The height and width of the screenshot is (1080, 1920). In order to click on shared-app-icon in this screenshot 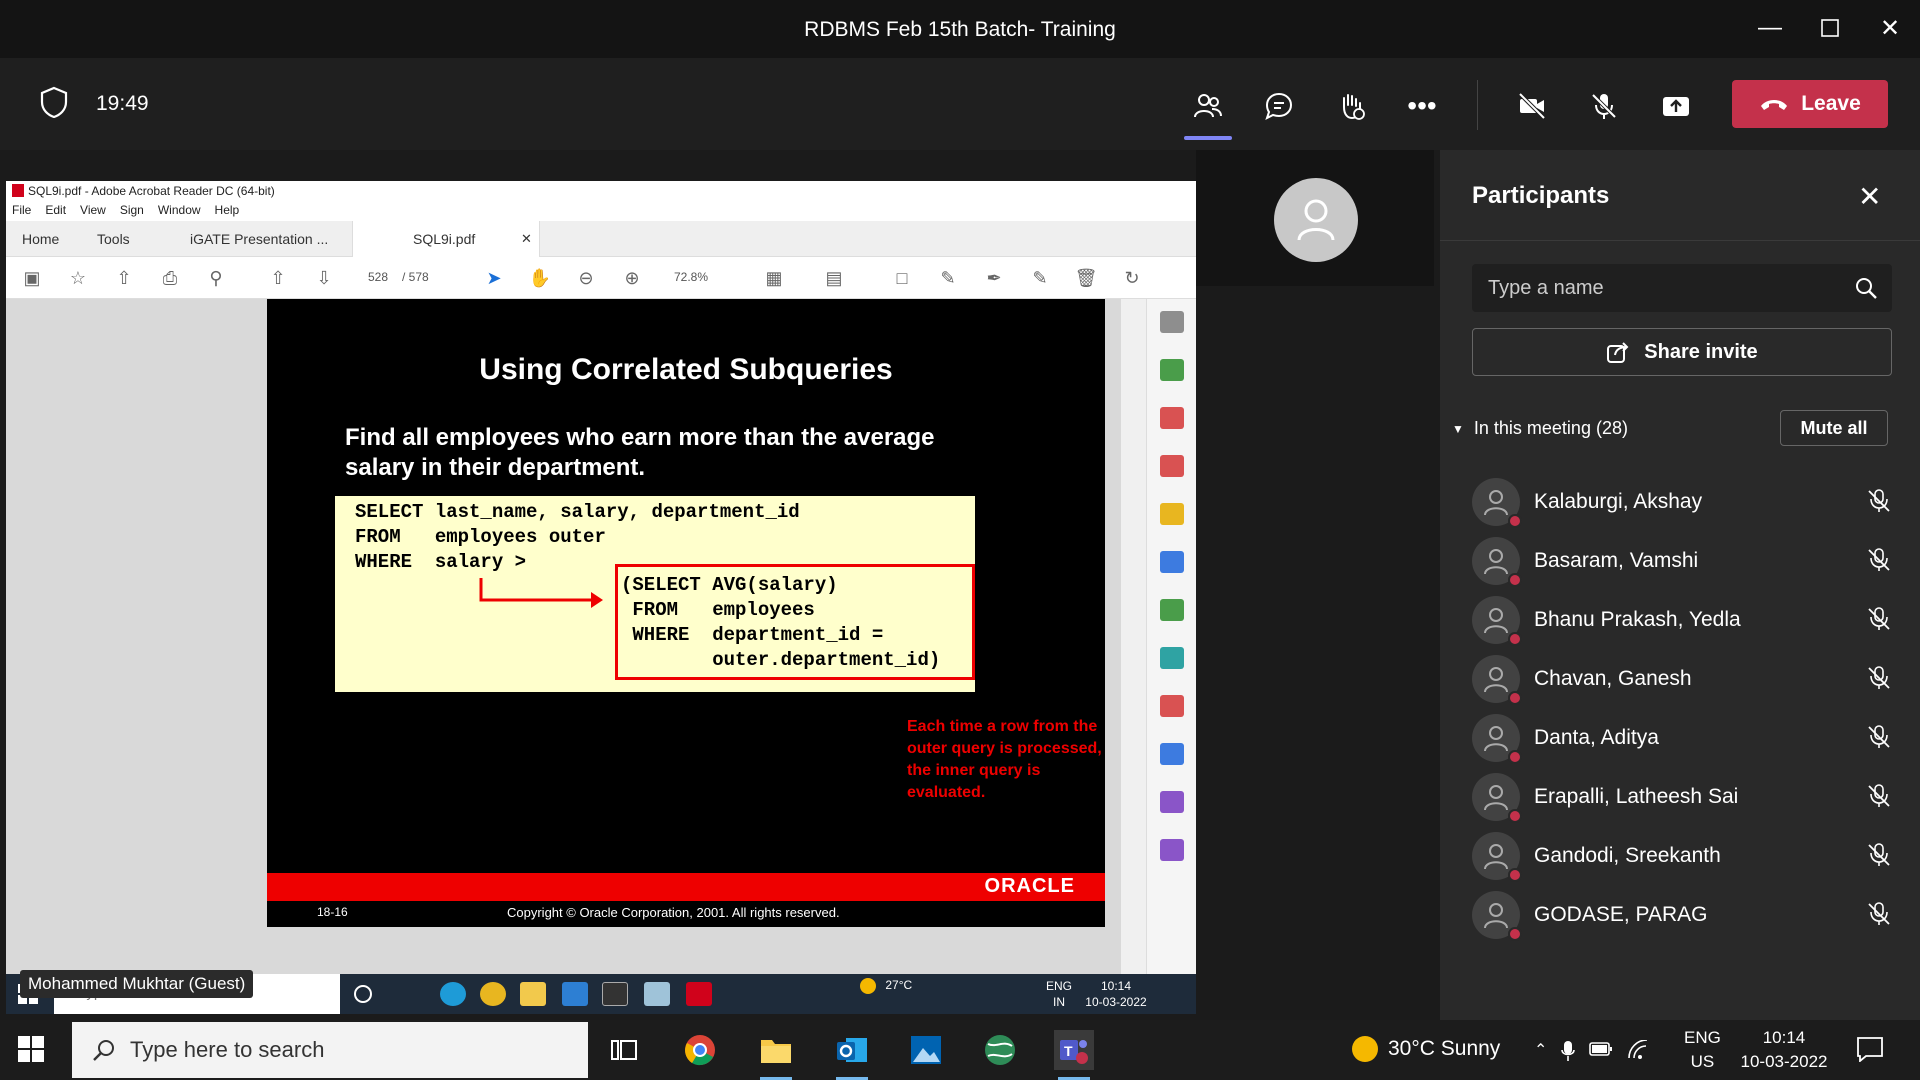, I will do `click(657, 994)`.